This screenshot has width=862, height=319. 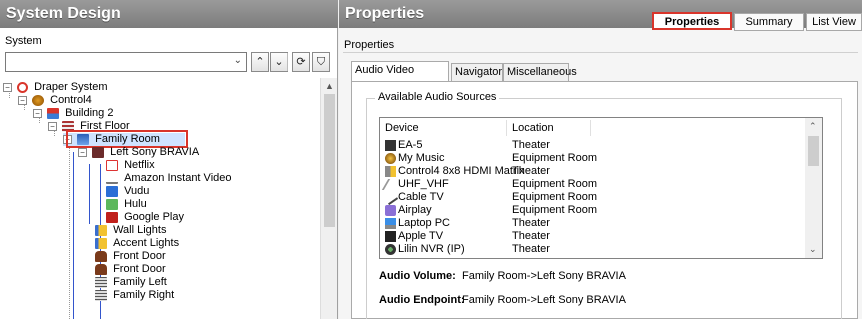 What do you see at coordinates (813, 188) in the screenshot?
I see `list-scrollbar: ⌃ ⌄` at bounding box center [813, 188].